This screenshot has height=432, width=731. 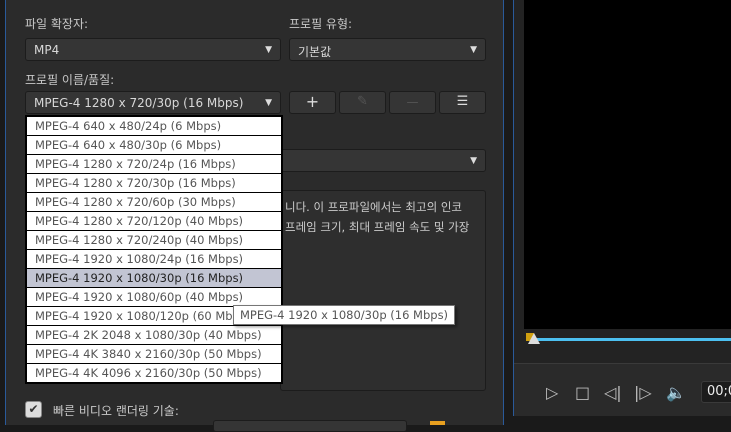 I want to click on playback-controls: ▷ □ ◁| |▷ 🔈 00;0, so click(x=622, y=389).